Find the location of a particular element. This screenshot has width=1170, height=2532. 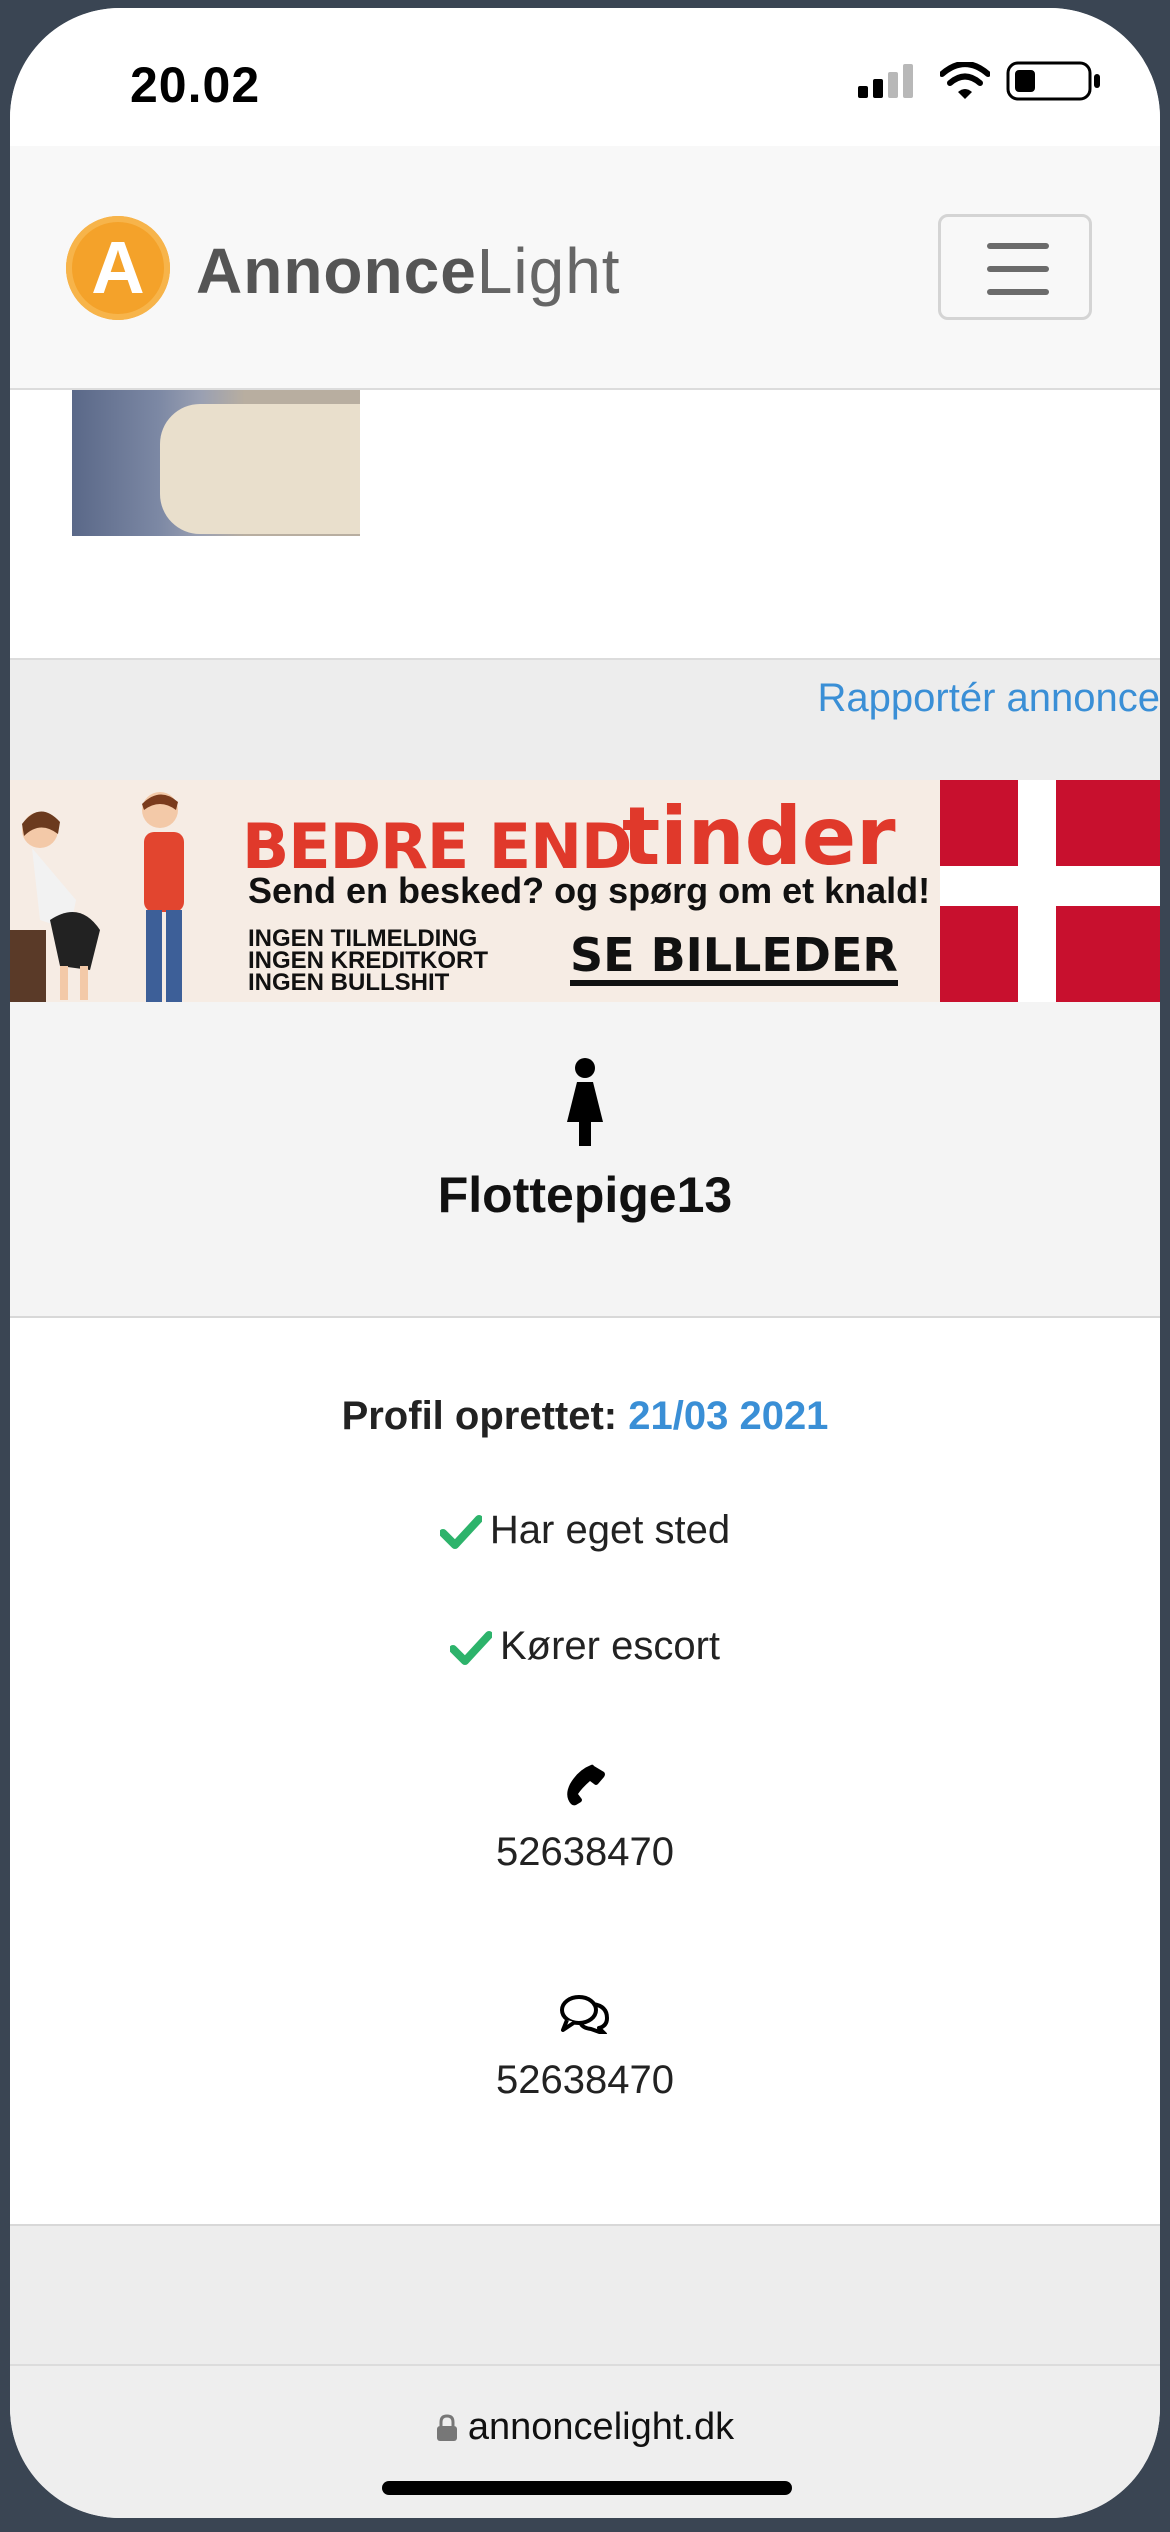

sms-number: 52638470 is located at coordinates (585, 2080).